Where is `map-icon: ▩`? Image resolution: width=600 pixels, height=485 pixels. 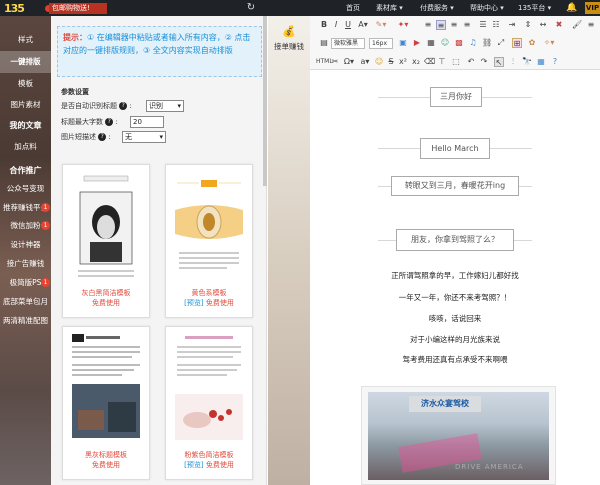 map-icon: ▩ is located at coordinates (459, 43).